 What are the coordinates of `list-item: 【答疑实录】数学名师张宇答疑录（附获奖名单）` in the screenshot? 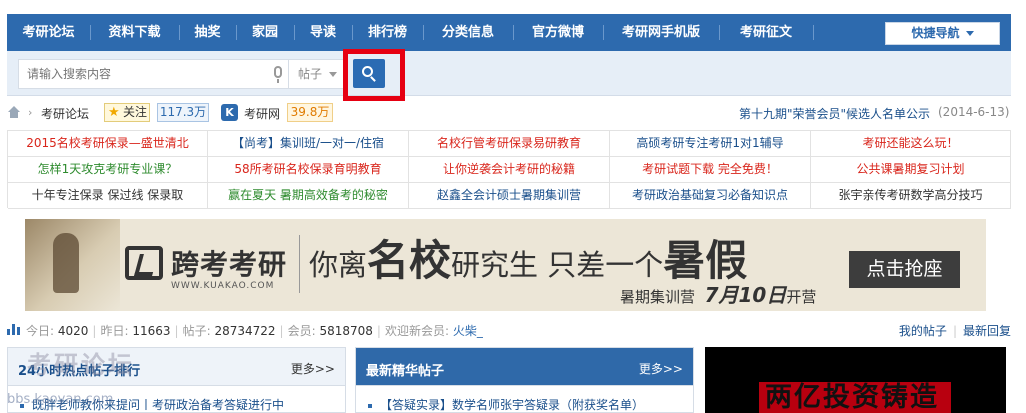 It's located at (506, 404).